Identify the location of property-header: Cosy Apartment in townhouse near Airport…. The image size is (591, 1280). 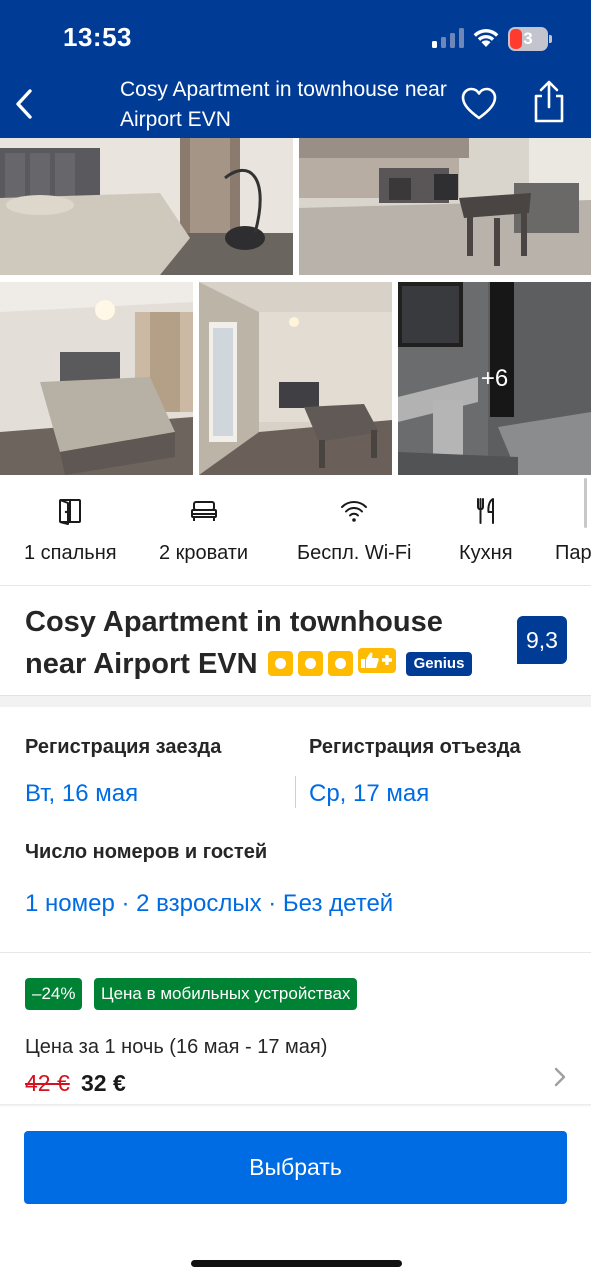
(295, 641).